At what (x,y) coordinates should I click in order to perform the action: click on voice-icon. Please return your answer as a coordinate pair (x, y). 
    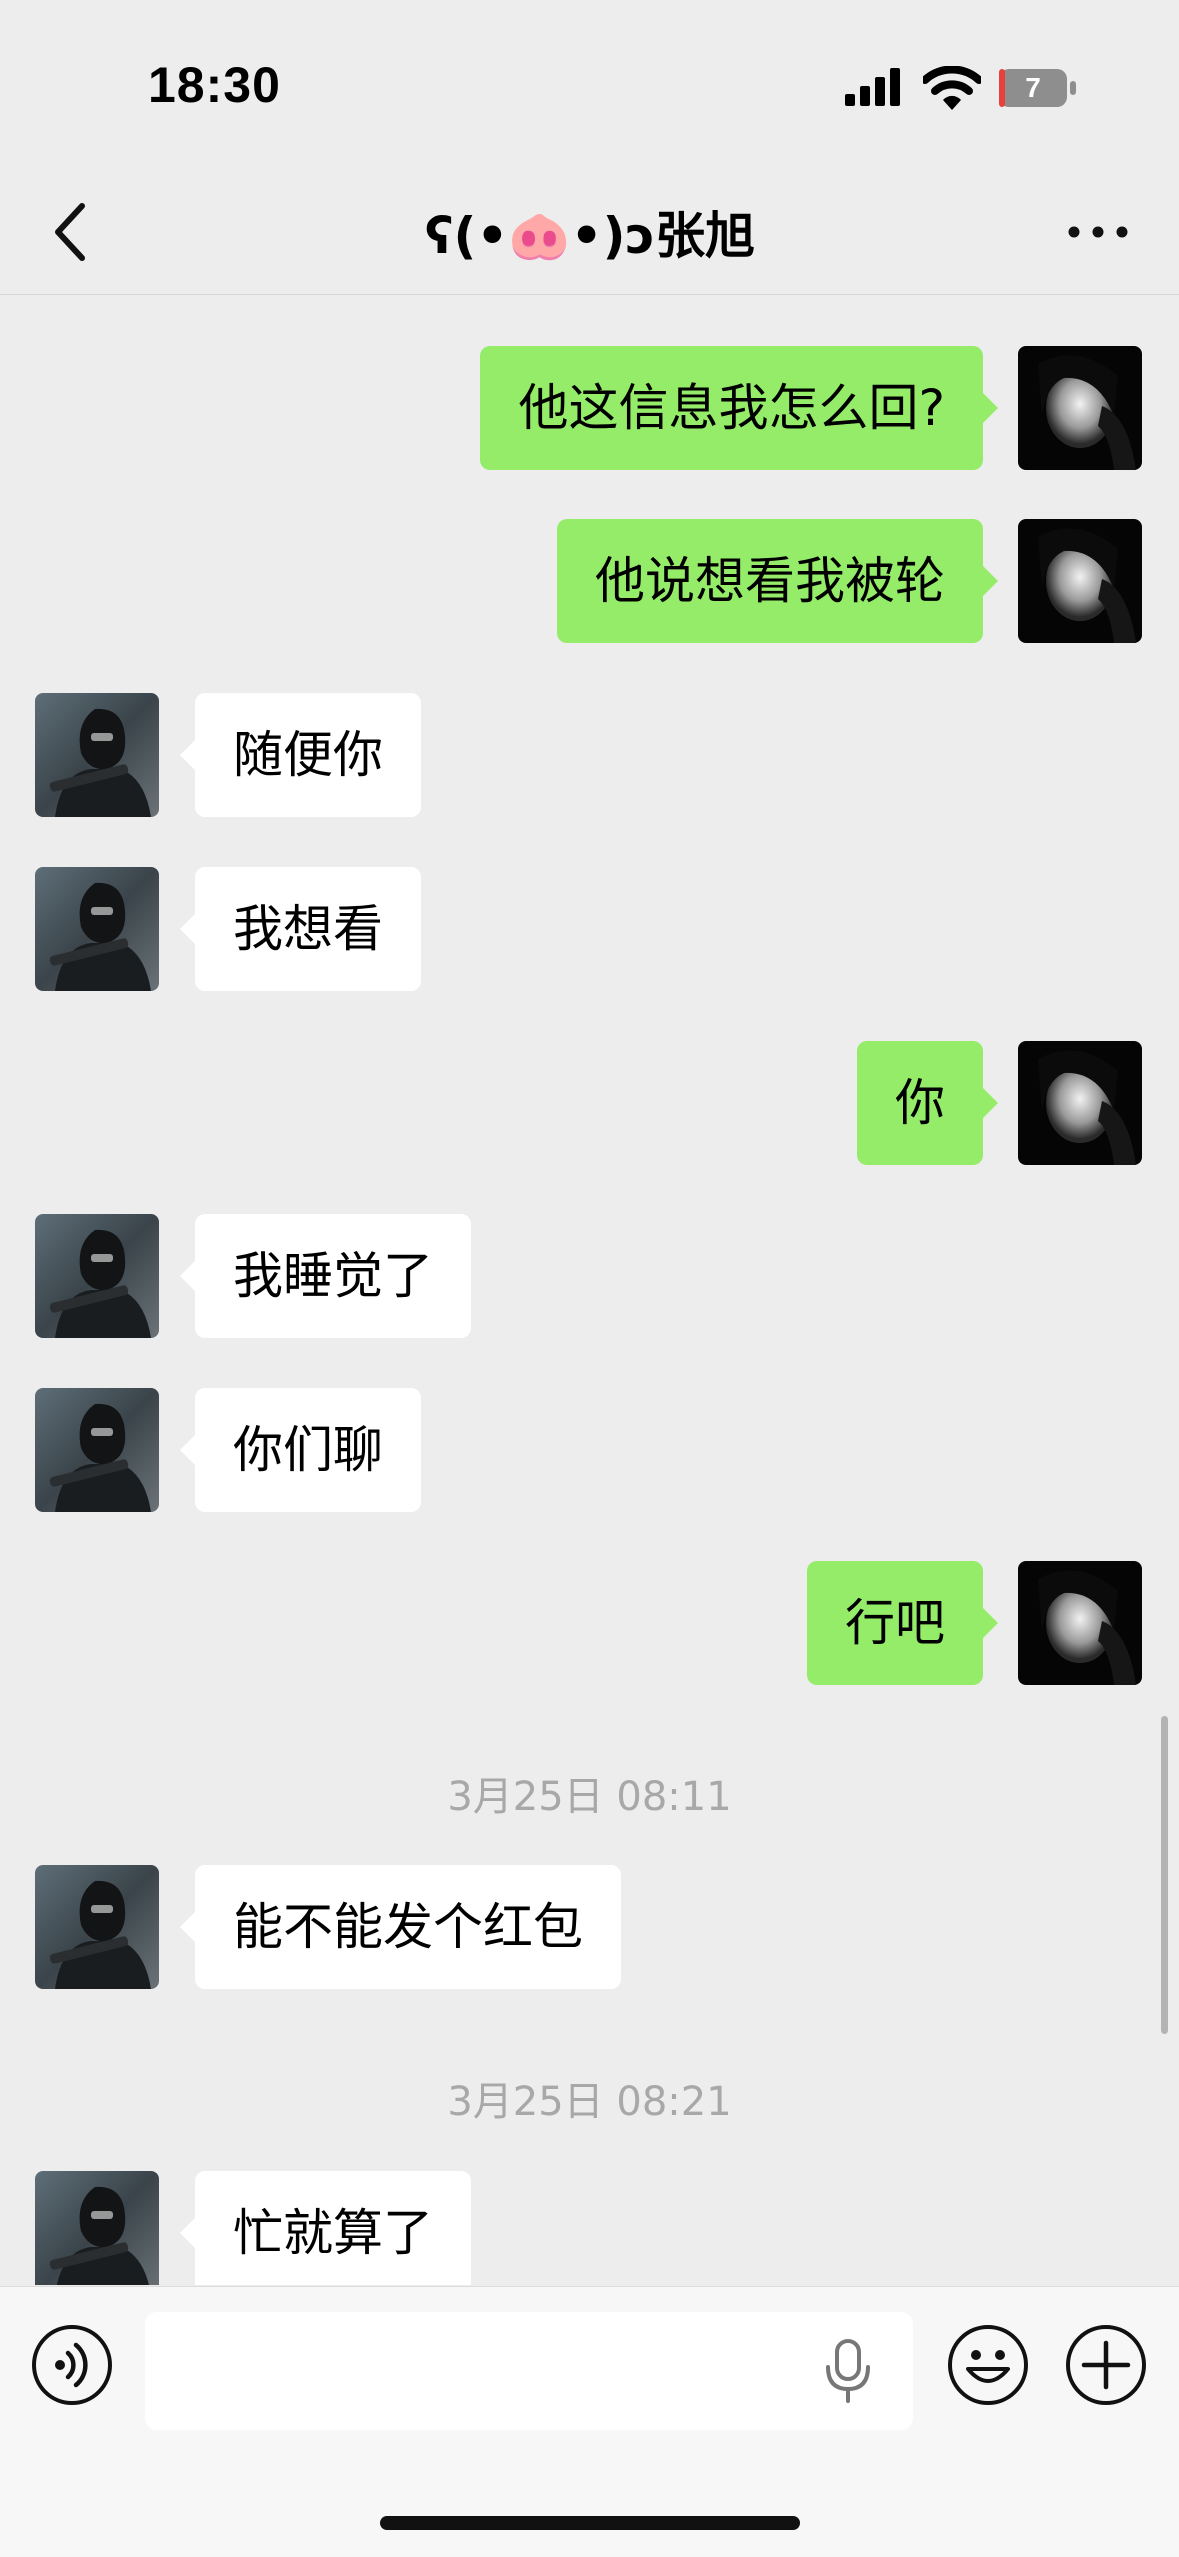
    Looking at the image, I should click on (72, 2365).